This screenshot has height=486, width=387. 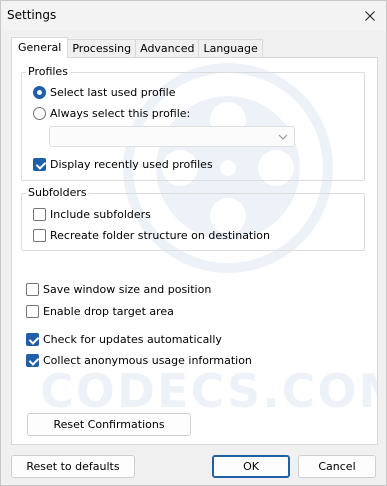 What do you see at coordinates (113, 92) in the screenshot?
I see `select-last-profile-label: Select last used profile` at bounding box center [113, 92].